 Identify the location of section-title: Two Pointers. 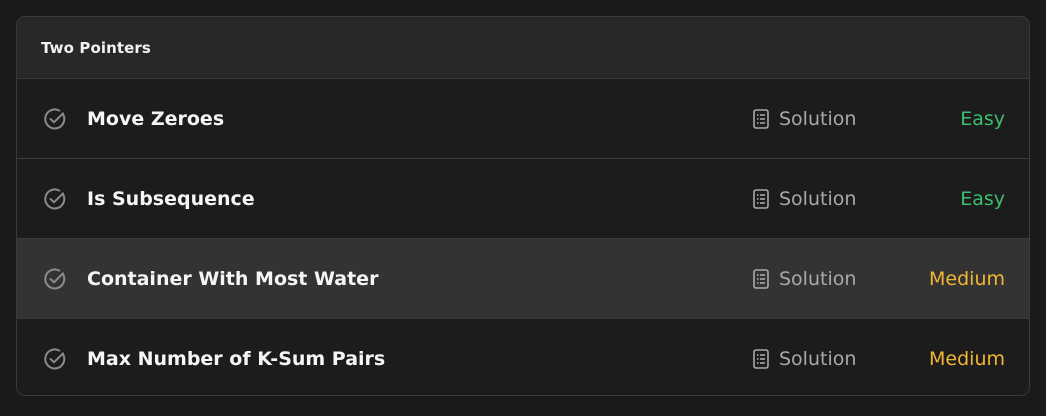
(96, 47).